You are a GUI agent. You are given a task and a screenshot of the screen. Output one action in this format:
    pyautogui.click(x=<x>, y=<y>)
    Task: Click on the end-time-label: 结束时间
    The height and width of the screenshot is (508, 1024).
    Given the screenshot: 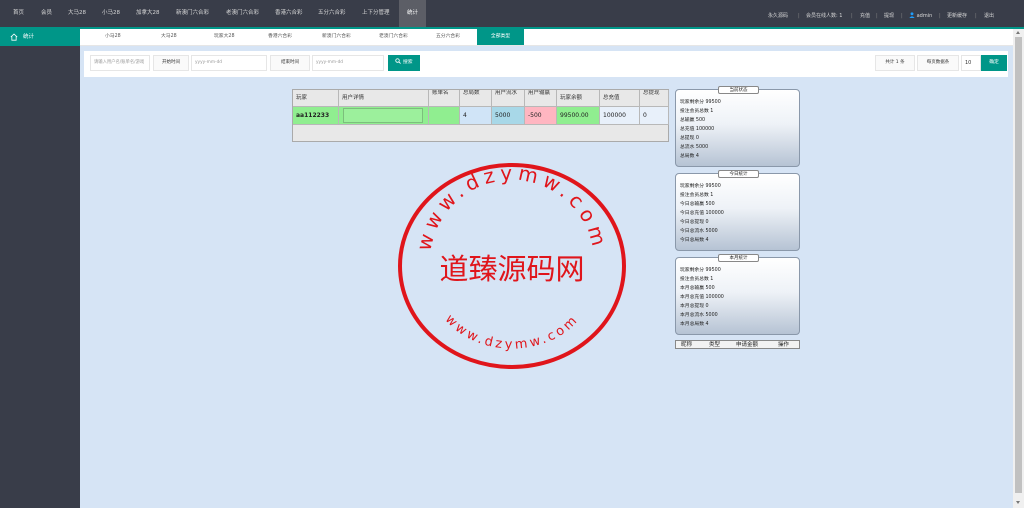 What is the action you would take?
    pyautogui.click(x=290, y=63)
    